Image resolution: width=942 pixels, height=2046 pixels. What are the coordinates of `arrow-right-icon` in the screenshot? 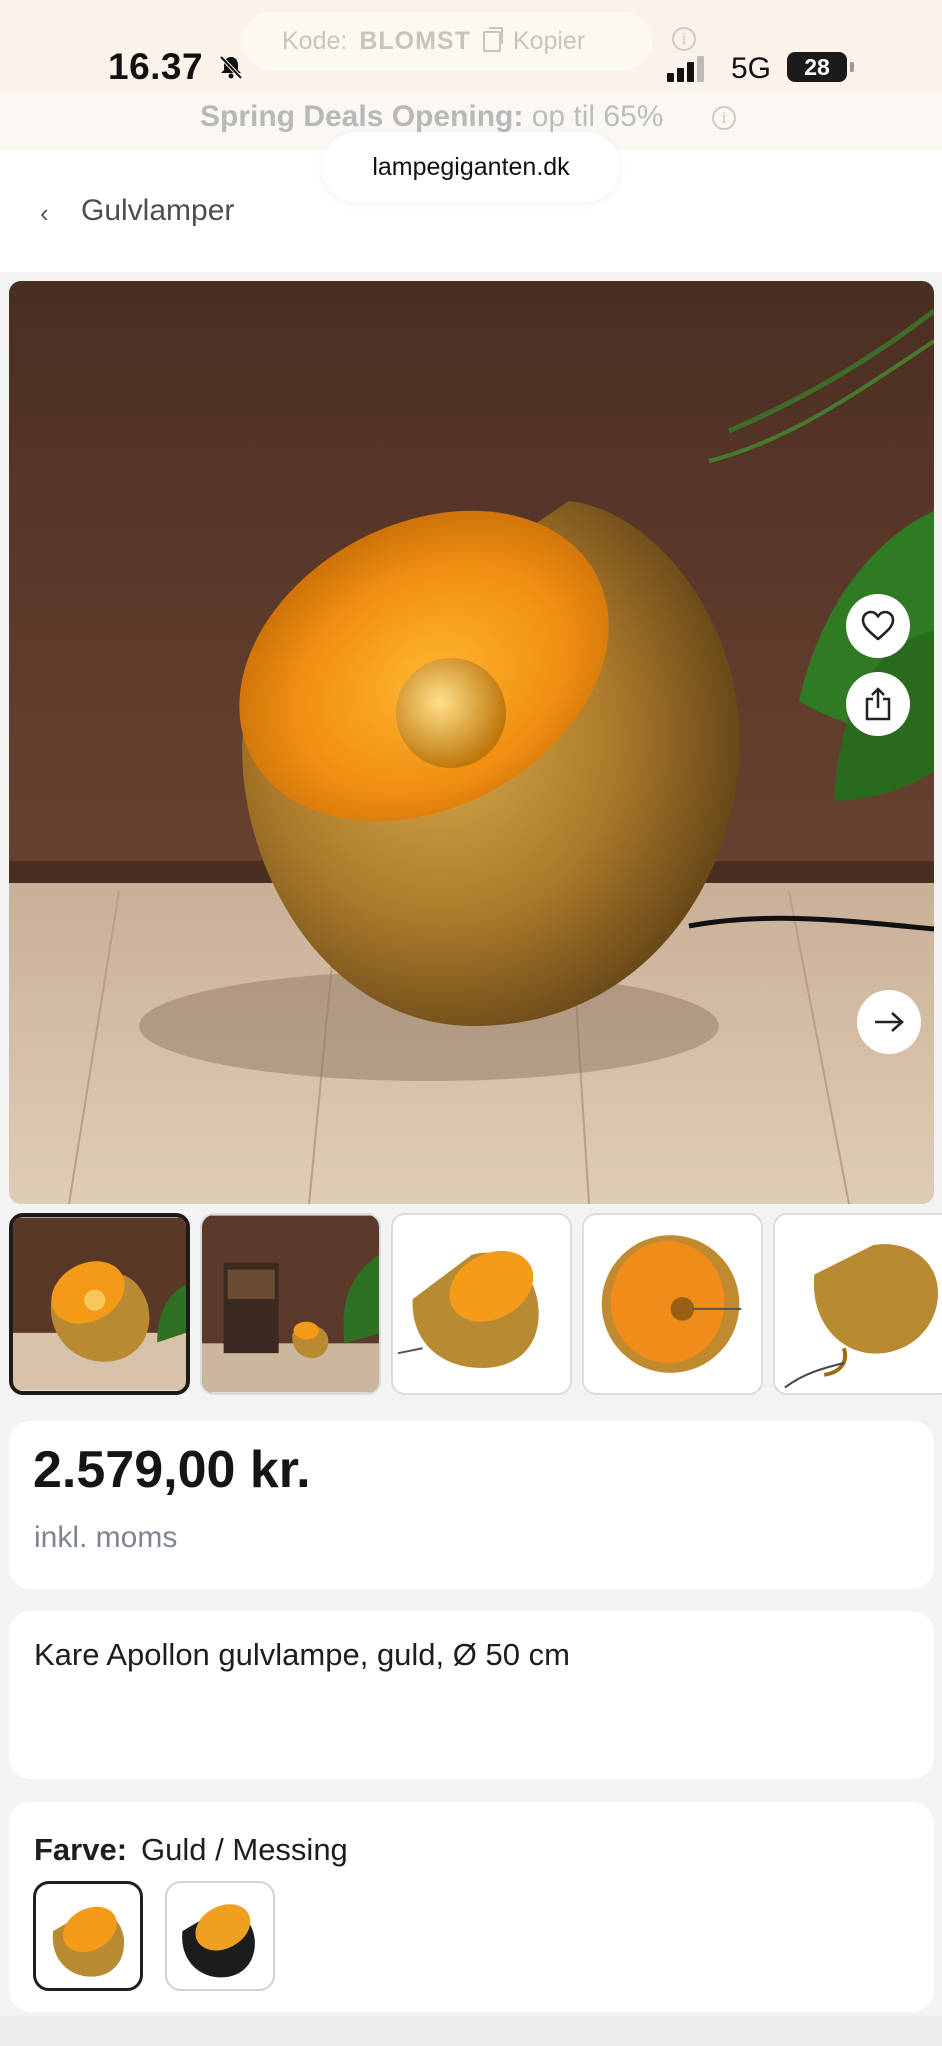 It's located at (889, 1022).